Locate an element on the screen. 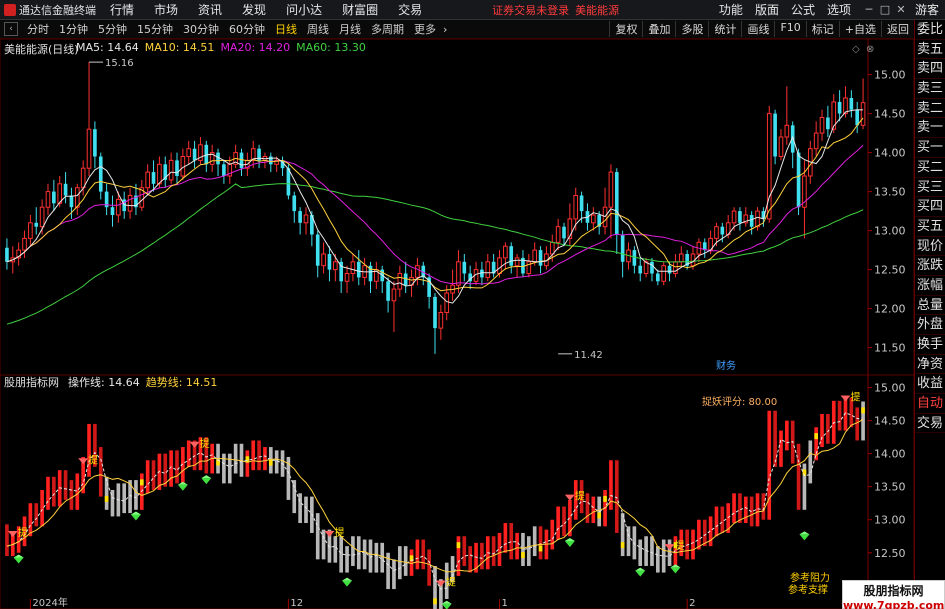 The image size is (945, 609). period-daily: 日线 is located at coordinates (286, 29).